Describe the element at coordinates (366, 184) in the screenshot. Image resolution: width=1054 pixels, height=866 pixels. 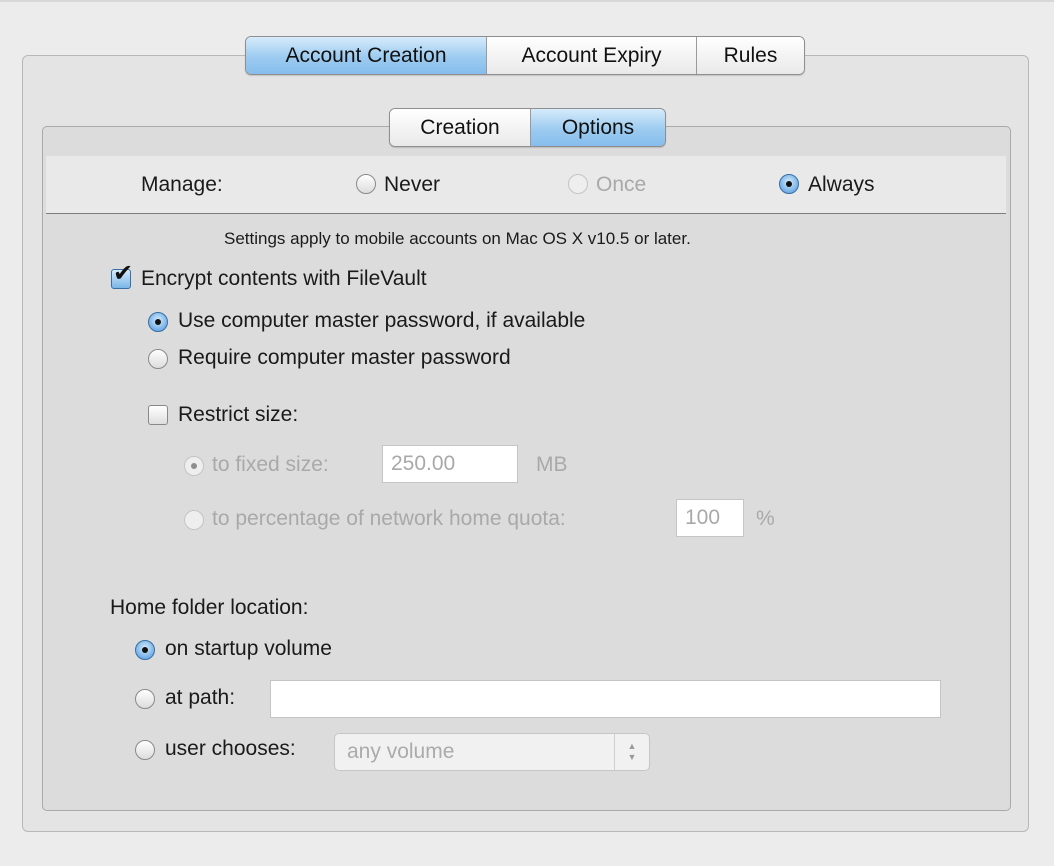
I see `manage-never-radio` at that location.